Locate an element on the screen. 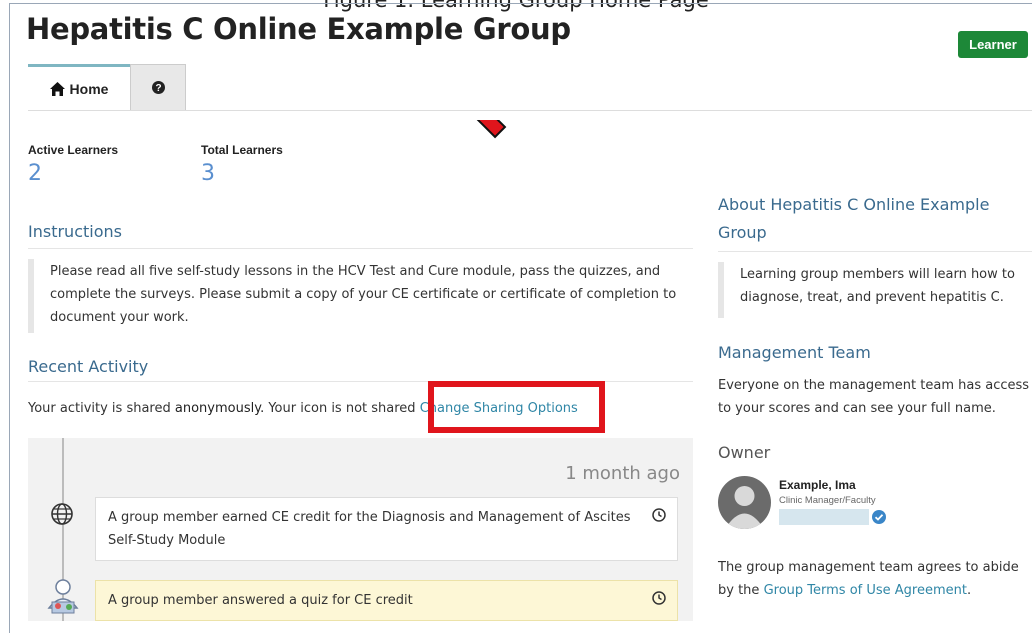 The width and height of the screenshot is (1032, 633). globe-icon is located at coordinates (62, 514).